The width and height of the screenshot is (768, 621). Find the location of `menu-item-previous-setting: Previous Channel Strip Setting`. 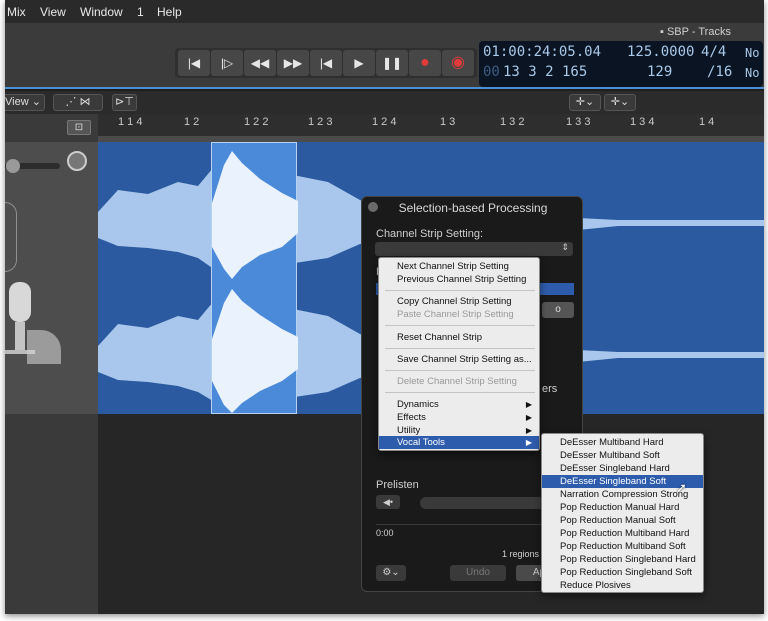

menu-item-previous-setting: Previous Channel Strip Setting is located at coordinates (461, 280).